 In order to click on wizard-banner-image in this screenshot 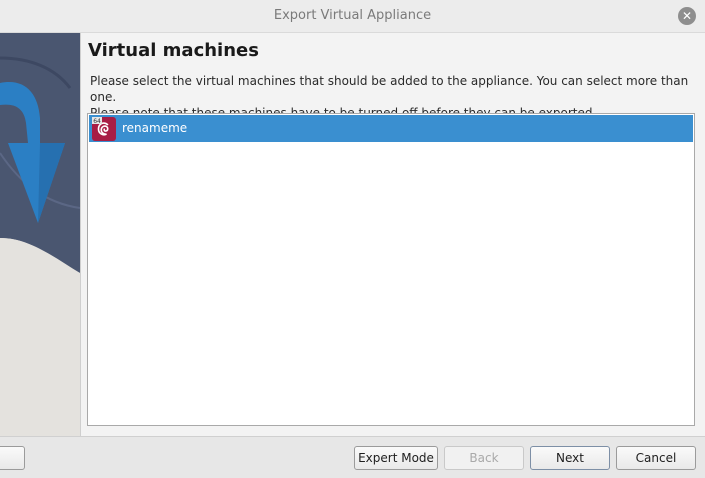, I will do `click(40, 234)`.